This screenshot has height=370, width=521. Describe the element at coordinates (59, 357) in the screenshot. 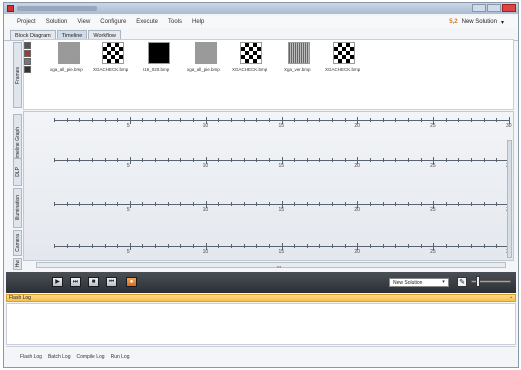

I see `tab-batch-log: Batch Log` at that location.